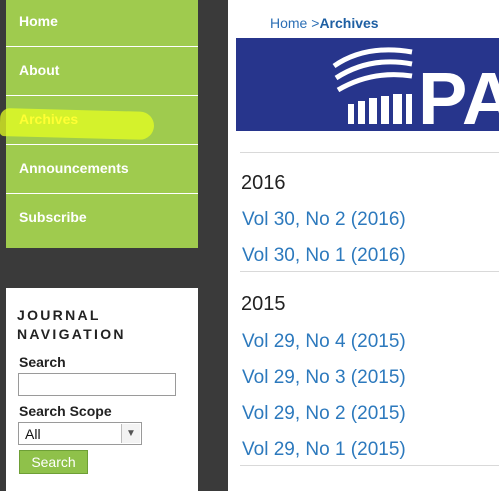  Describe the element at coordinates (324, 256) in the screenshot. I see `issue-link: Vol 30, No 1 (2016)` at that location.